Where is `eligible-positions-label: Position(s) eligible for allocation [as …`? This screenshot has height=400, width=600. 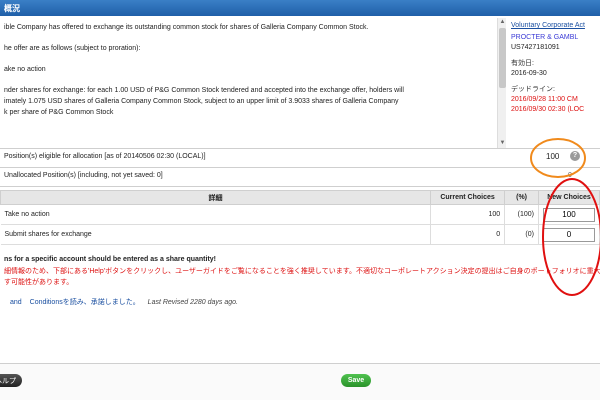
eligible-positions-label: Position(s) eligible for allocation [as … is located at coordinates (105, 156).